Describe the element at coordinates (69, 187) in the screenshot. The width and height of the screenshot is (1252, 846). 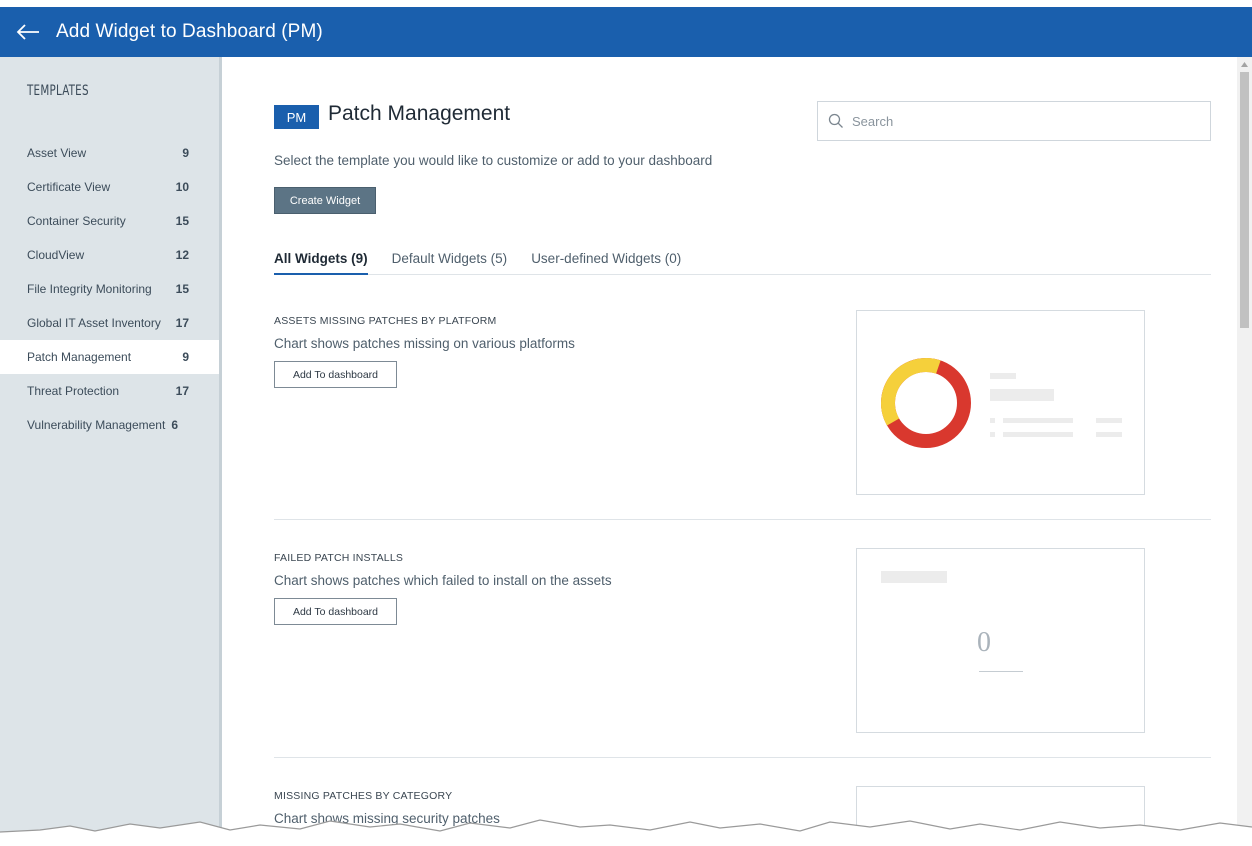
I see `sidebar-item-label: Certificate View` at that location.